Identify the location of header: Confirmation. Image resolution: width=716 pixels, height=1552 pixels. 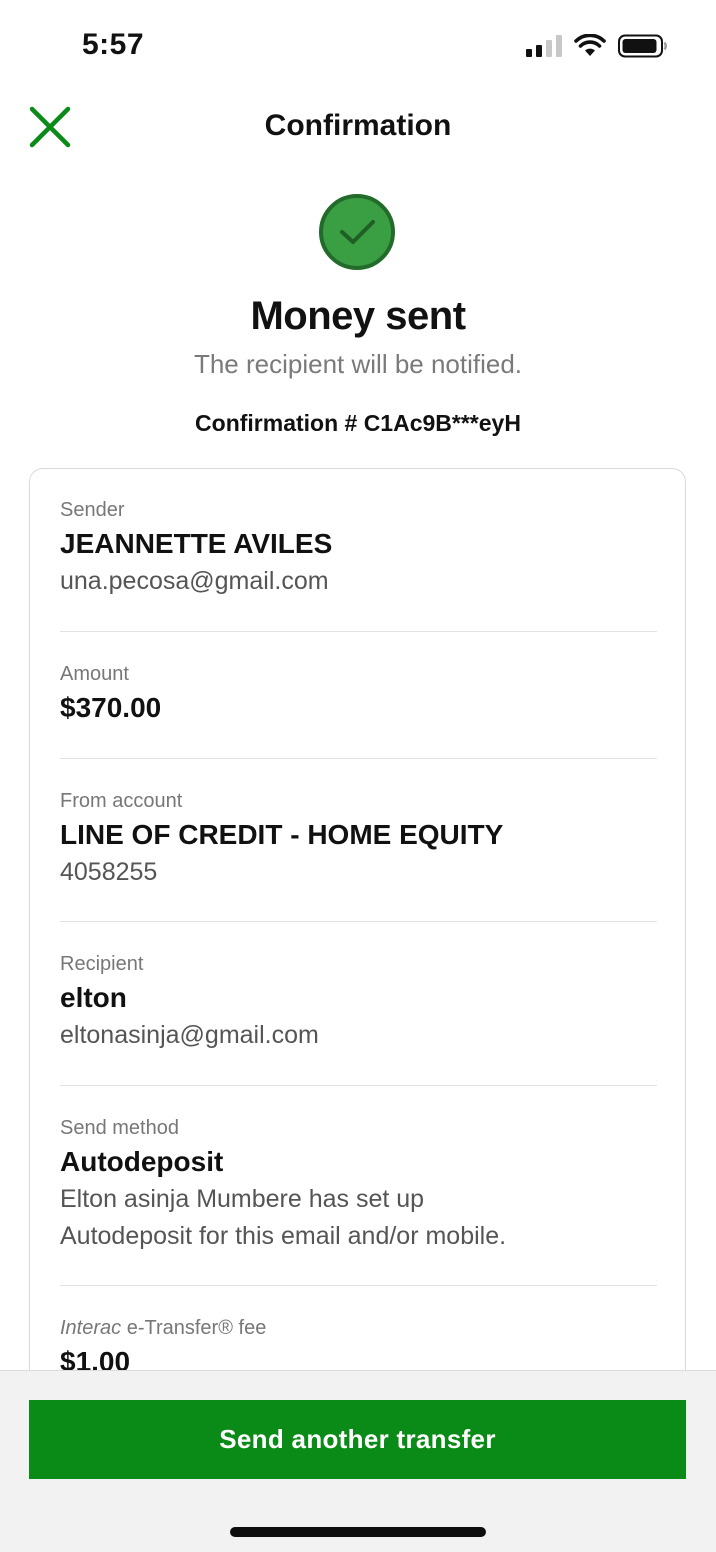
(358, 130).